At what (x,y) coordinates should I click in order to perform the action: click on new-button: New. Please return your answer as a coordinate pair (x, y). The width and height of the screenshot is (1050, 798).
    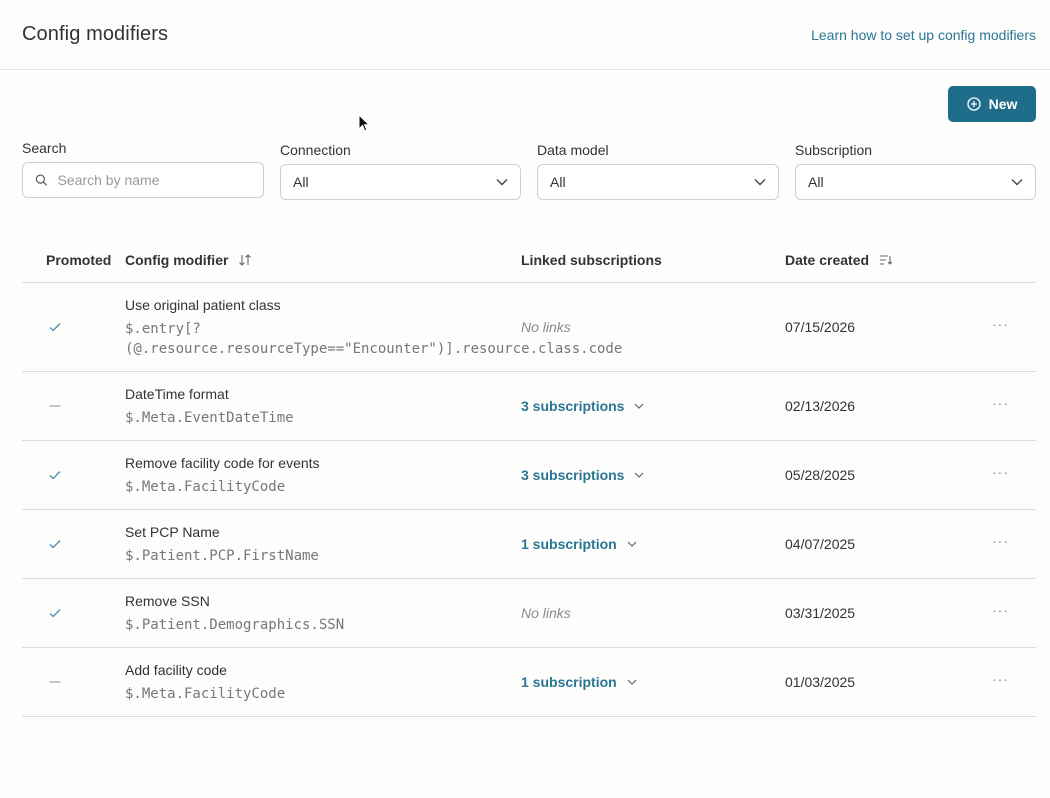
    Looking at the image, I should click on (992, 104).